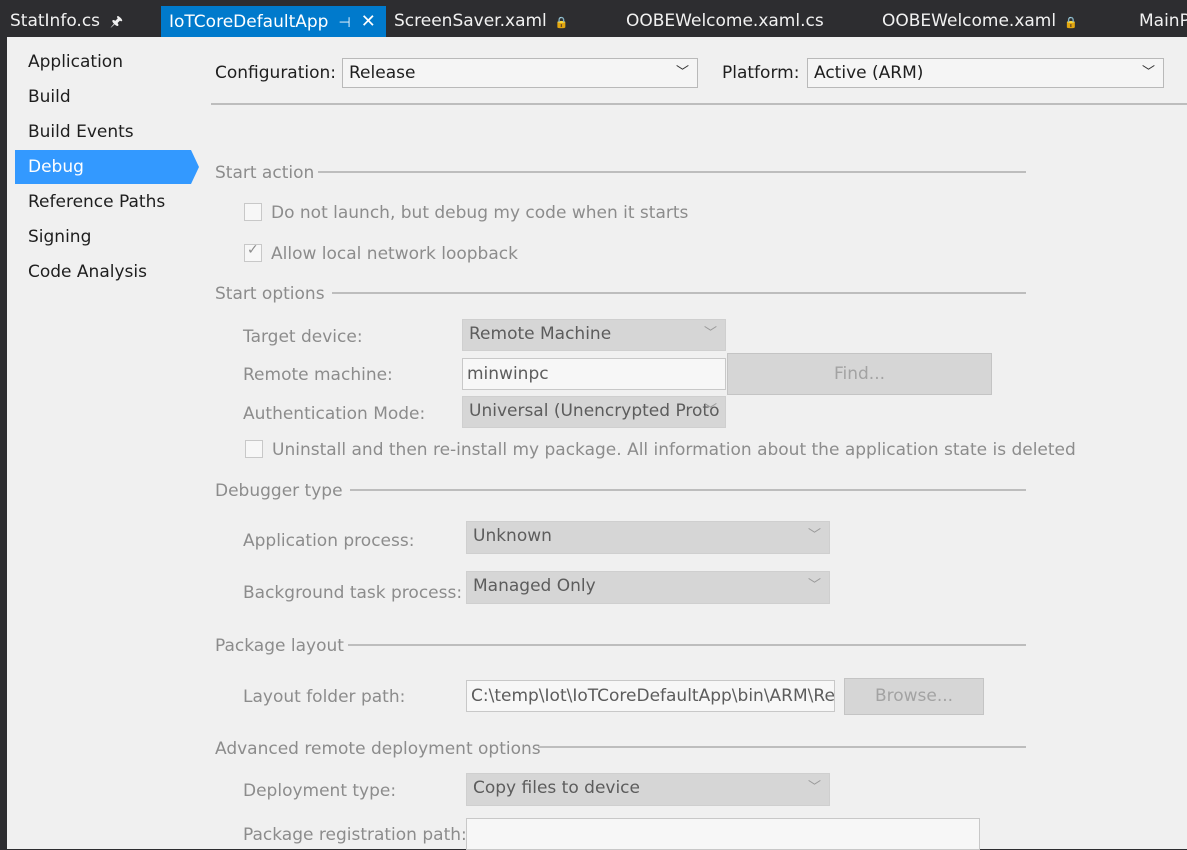  I want to click on config-divider, so click(699, 104).